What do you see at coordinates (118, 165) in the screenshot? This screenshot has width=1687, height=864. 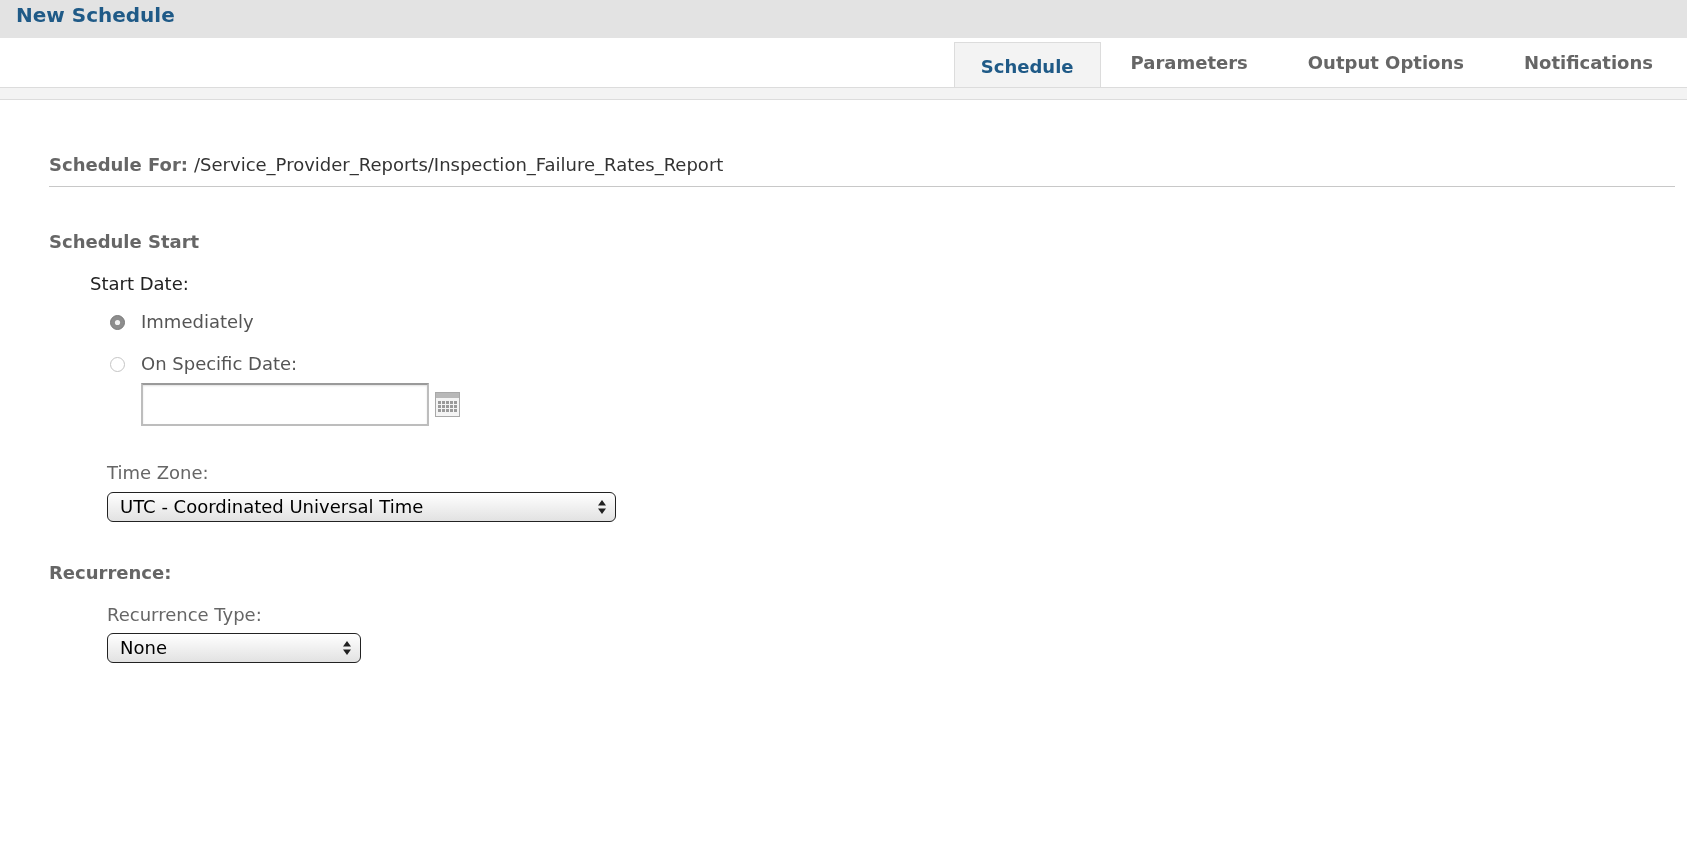 I see `schedule-for-label: Schedule For:` at bounding box center [118, 165].